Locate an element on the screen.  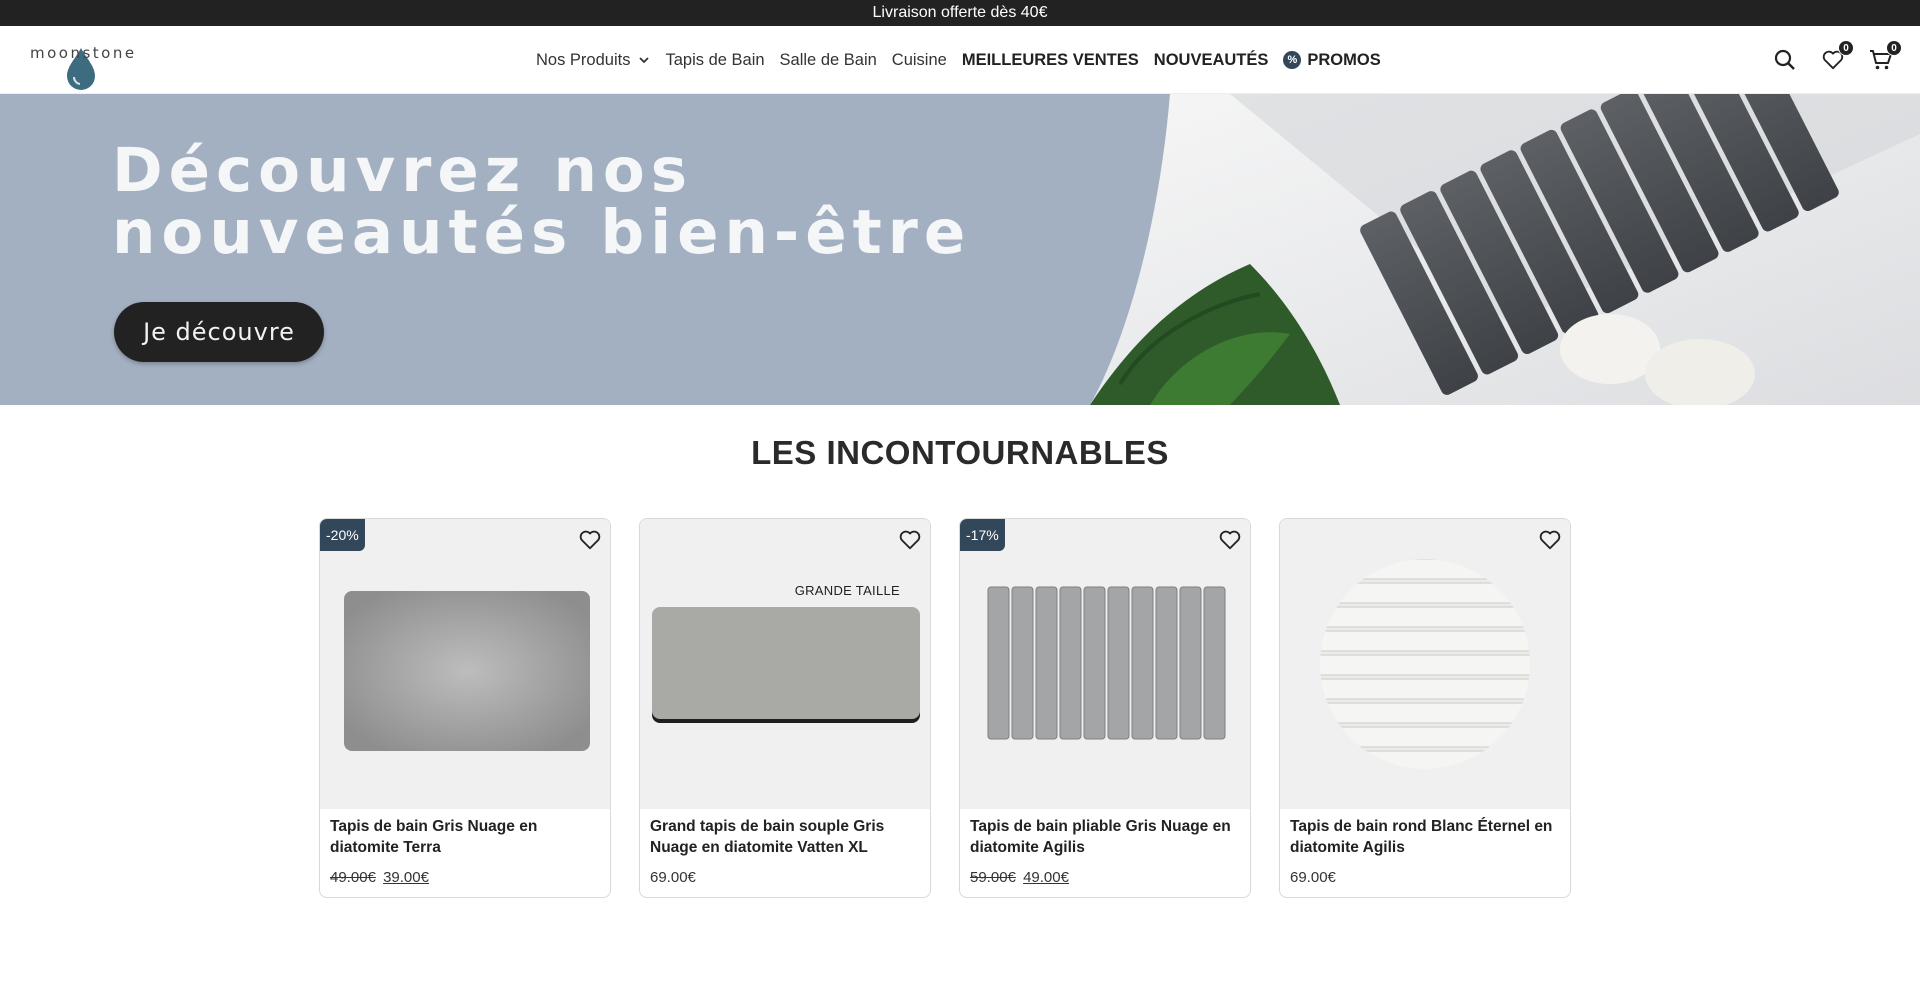
wishlist-count: 0 is located at coordinates (1846, 48).